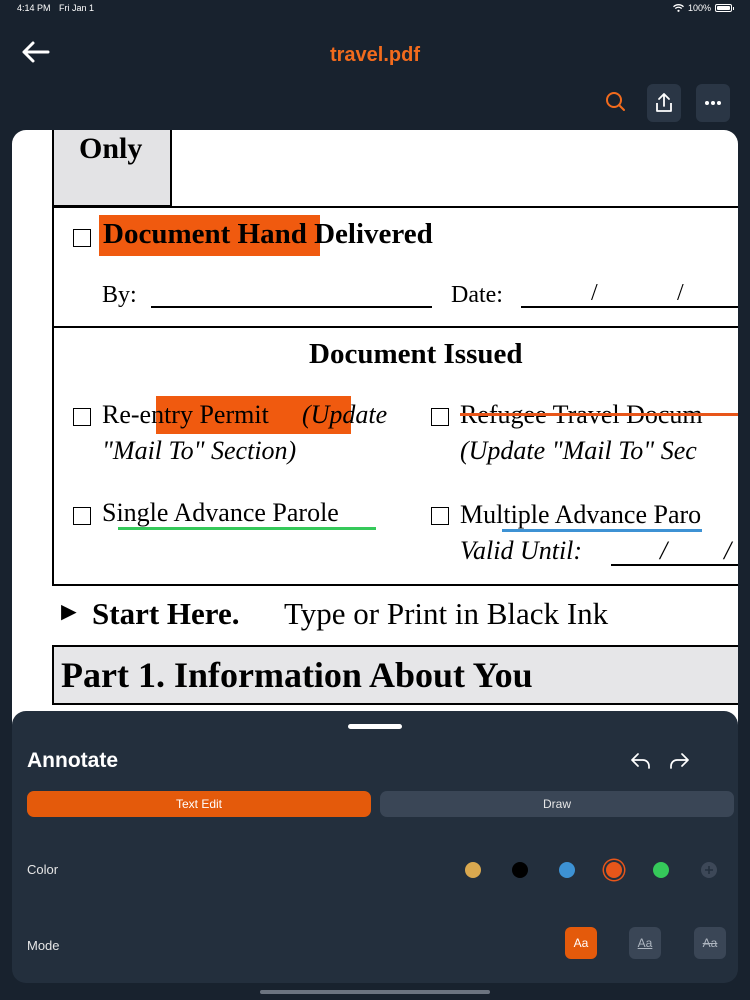 This screenshot has height=1000, width=750. I want to click on color-label: Color, so click(43, 869).